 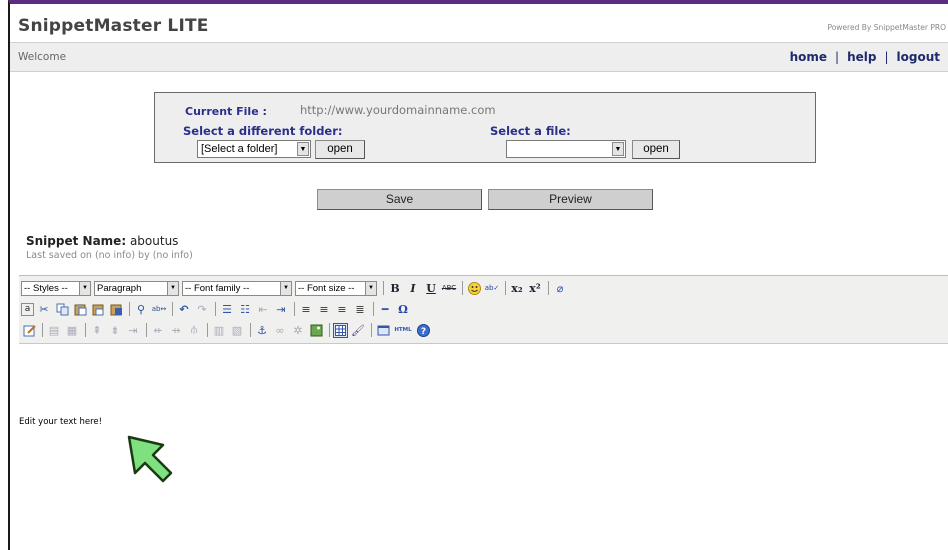 What do you see at coordinates (141, 309) in the screenshot?
I see `find-icon: ⚲` at bounding box center [141, 309].